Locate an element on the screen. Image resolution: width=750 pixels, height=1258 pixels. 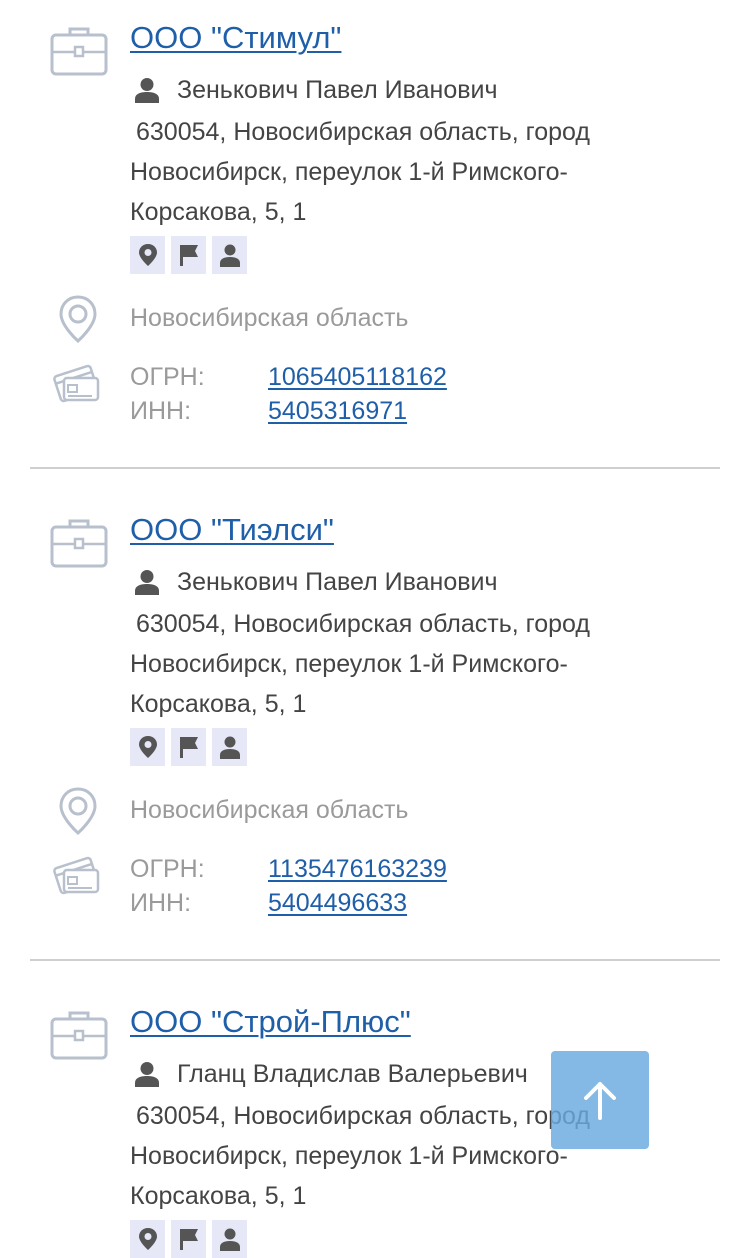
scroll-to-top-button is located at coordinates (600, 1100).